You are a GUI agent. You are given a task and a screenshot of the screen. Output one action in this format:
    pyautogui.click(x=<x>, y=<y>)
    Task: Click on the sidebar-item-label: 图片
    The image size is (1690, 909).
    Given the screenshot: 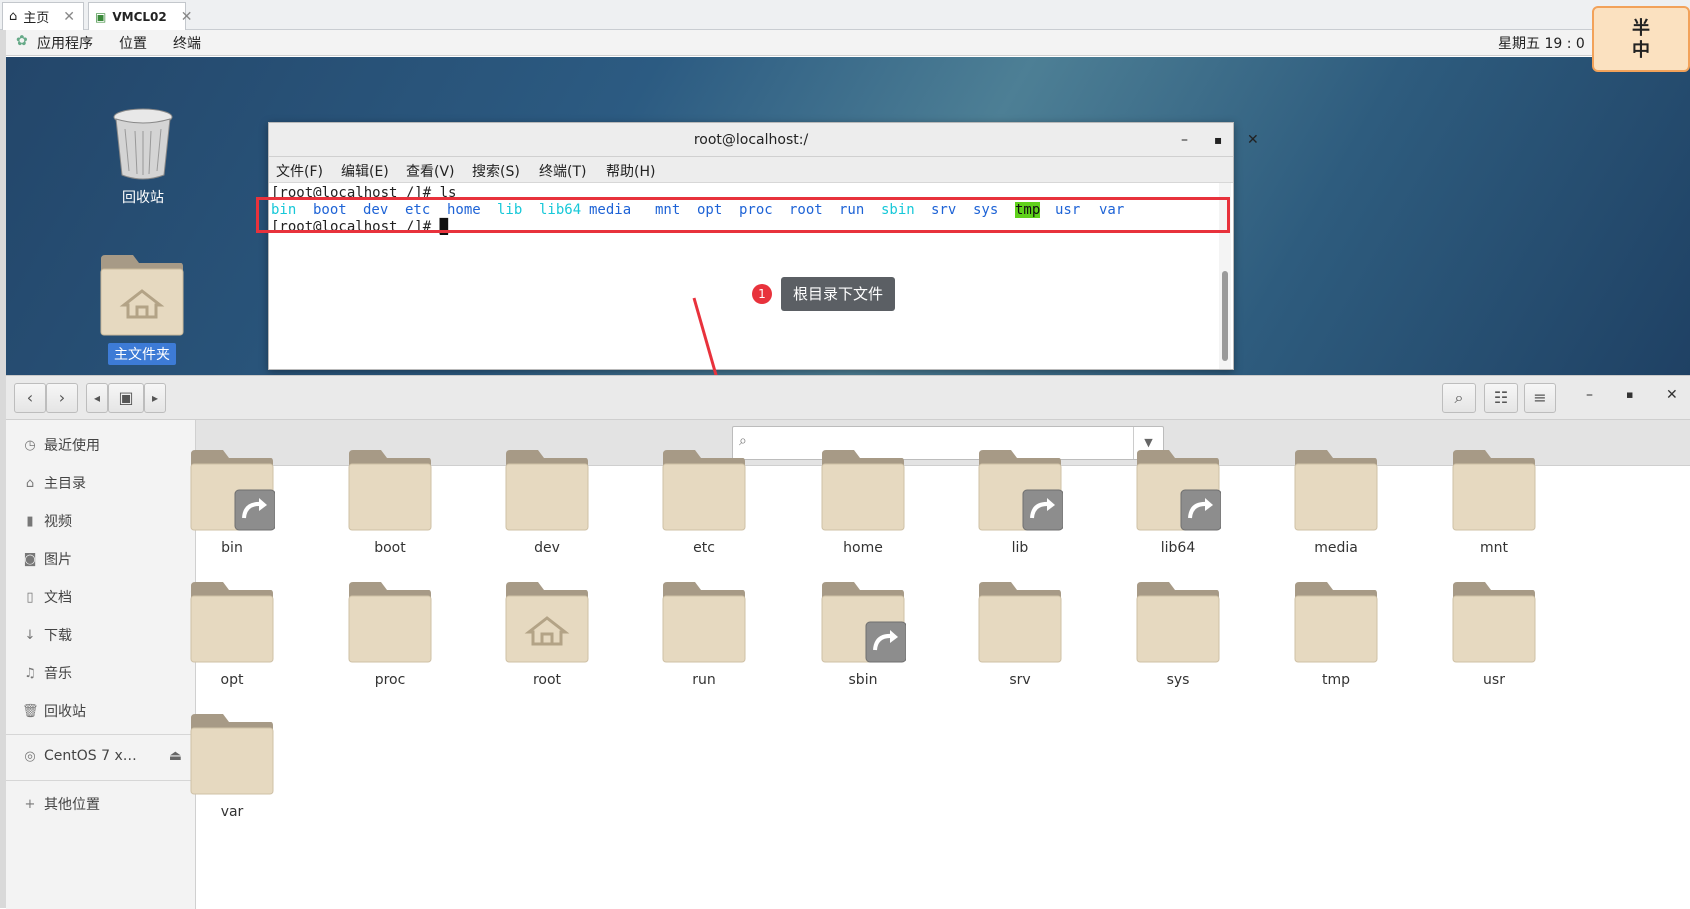 What is the action you would take?
    pyautogui.click(x=58, y=560)
    